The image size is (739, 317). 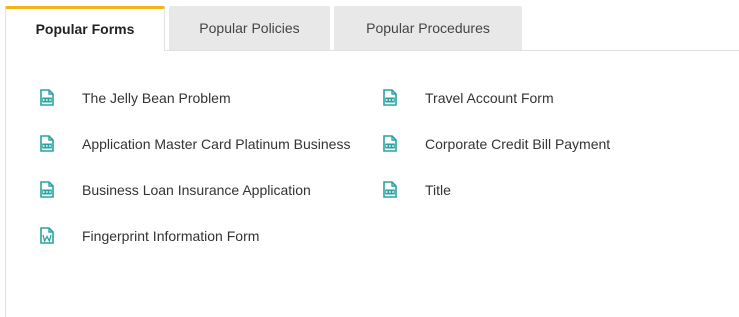 What do you see at coordinates (518, 144) in the screenshot?
I see `form-item-label: Corporate Credit Bill Payment` at bounding box center [518, 144].